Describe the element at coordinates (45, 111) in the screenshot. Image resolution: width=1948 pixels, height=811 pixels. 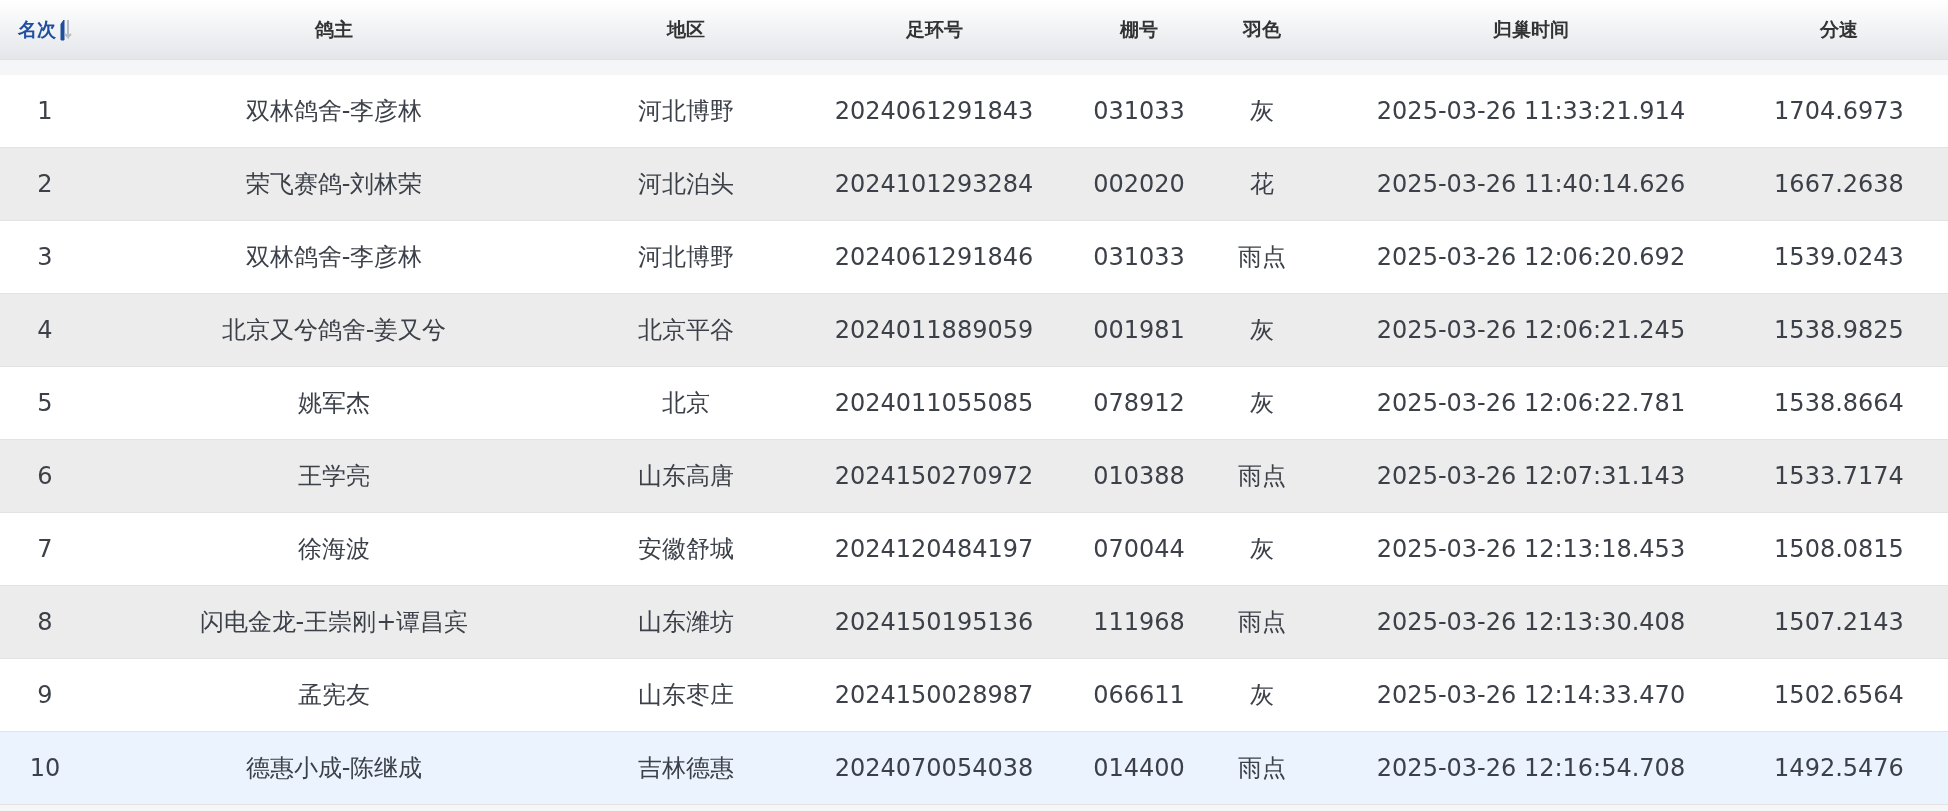
I see `table-cell-text: 1` at that location.